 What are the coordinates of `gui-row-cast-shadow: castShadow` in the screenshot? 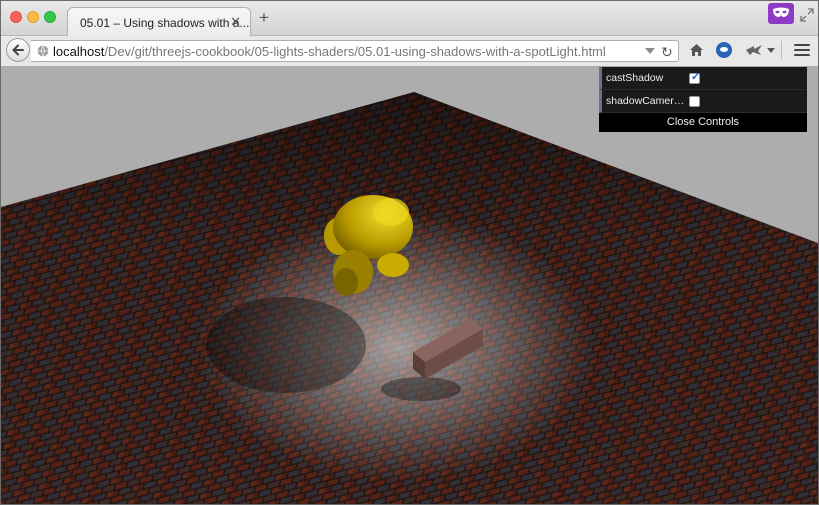 It's located at (703, 78).